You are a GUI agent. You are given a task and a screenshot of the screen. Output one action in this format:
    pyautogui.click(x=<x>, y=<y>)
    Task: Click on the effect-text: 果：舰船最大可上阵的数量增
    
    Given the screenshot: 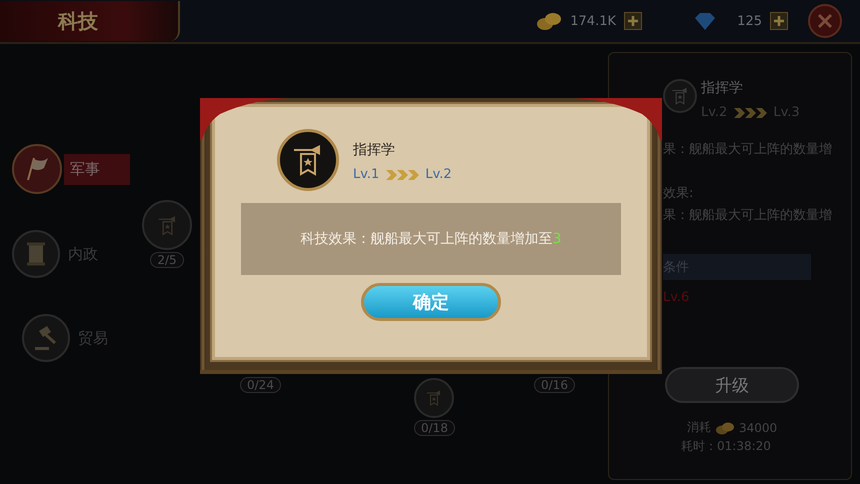 What is the action you would take?
    pyautogui.click(x=748, y=149)
    